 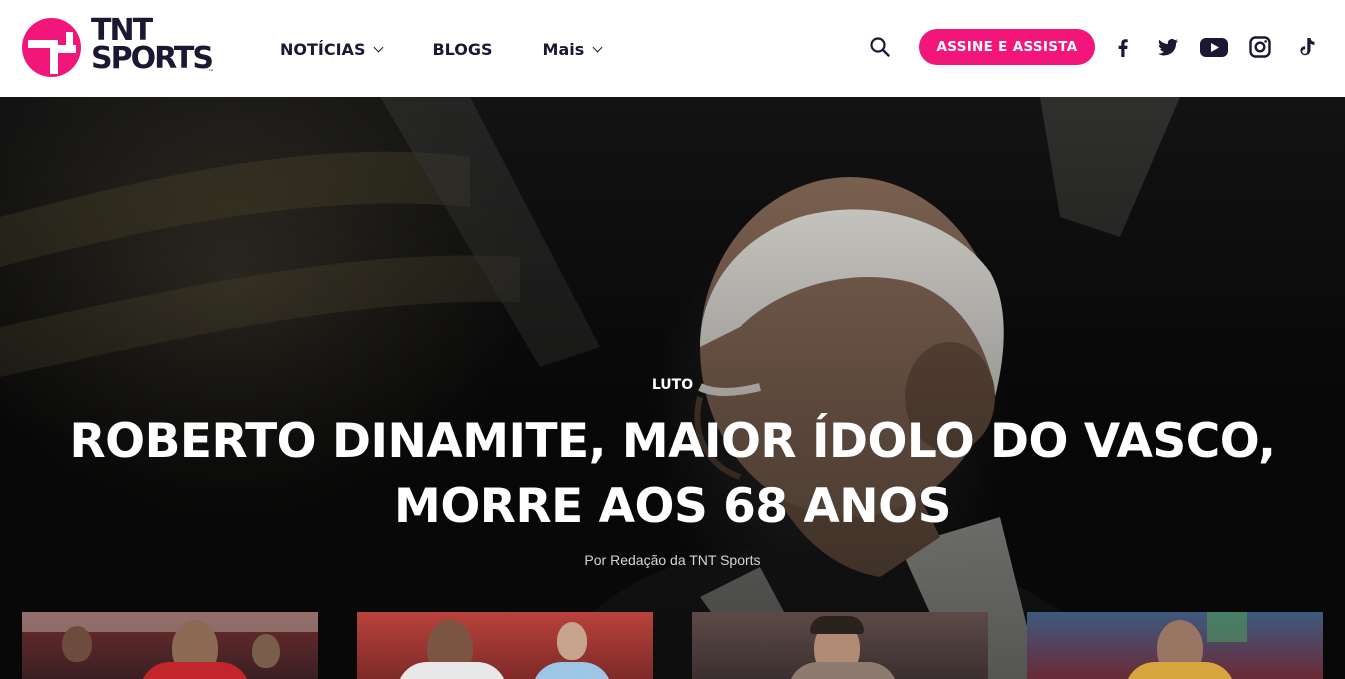 I want to click on facebook-icon, so click(x=1123, y=47).